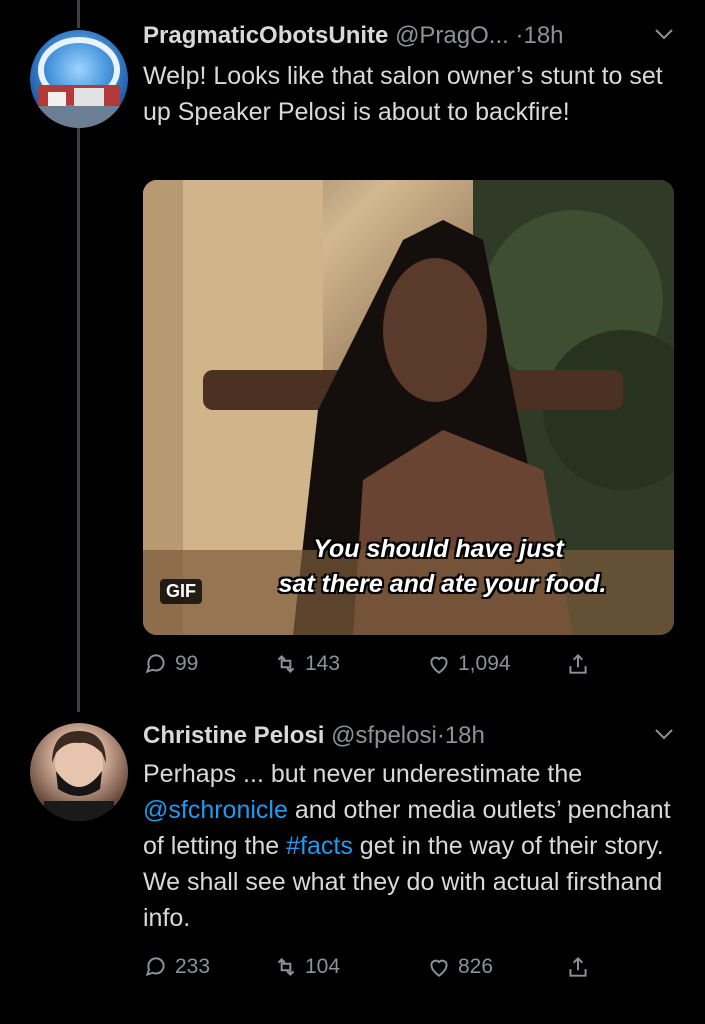 Image resolution: width=705 pixels, height=1024 pixels. I want to click on display-name: Christine Pelosi, so click(233, 735).